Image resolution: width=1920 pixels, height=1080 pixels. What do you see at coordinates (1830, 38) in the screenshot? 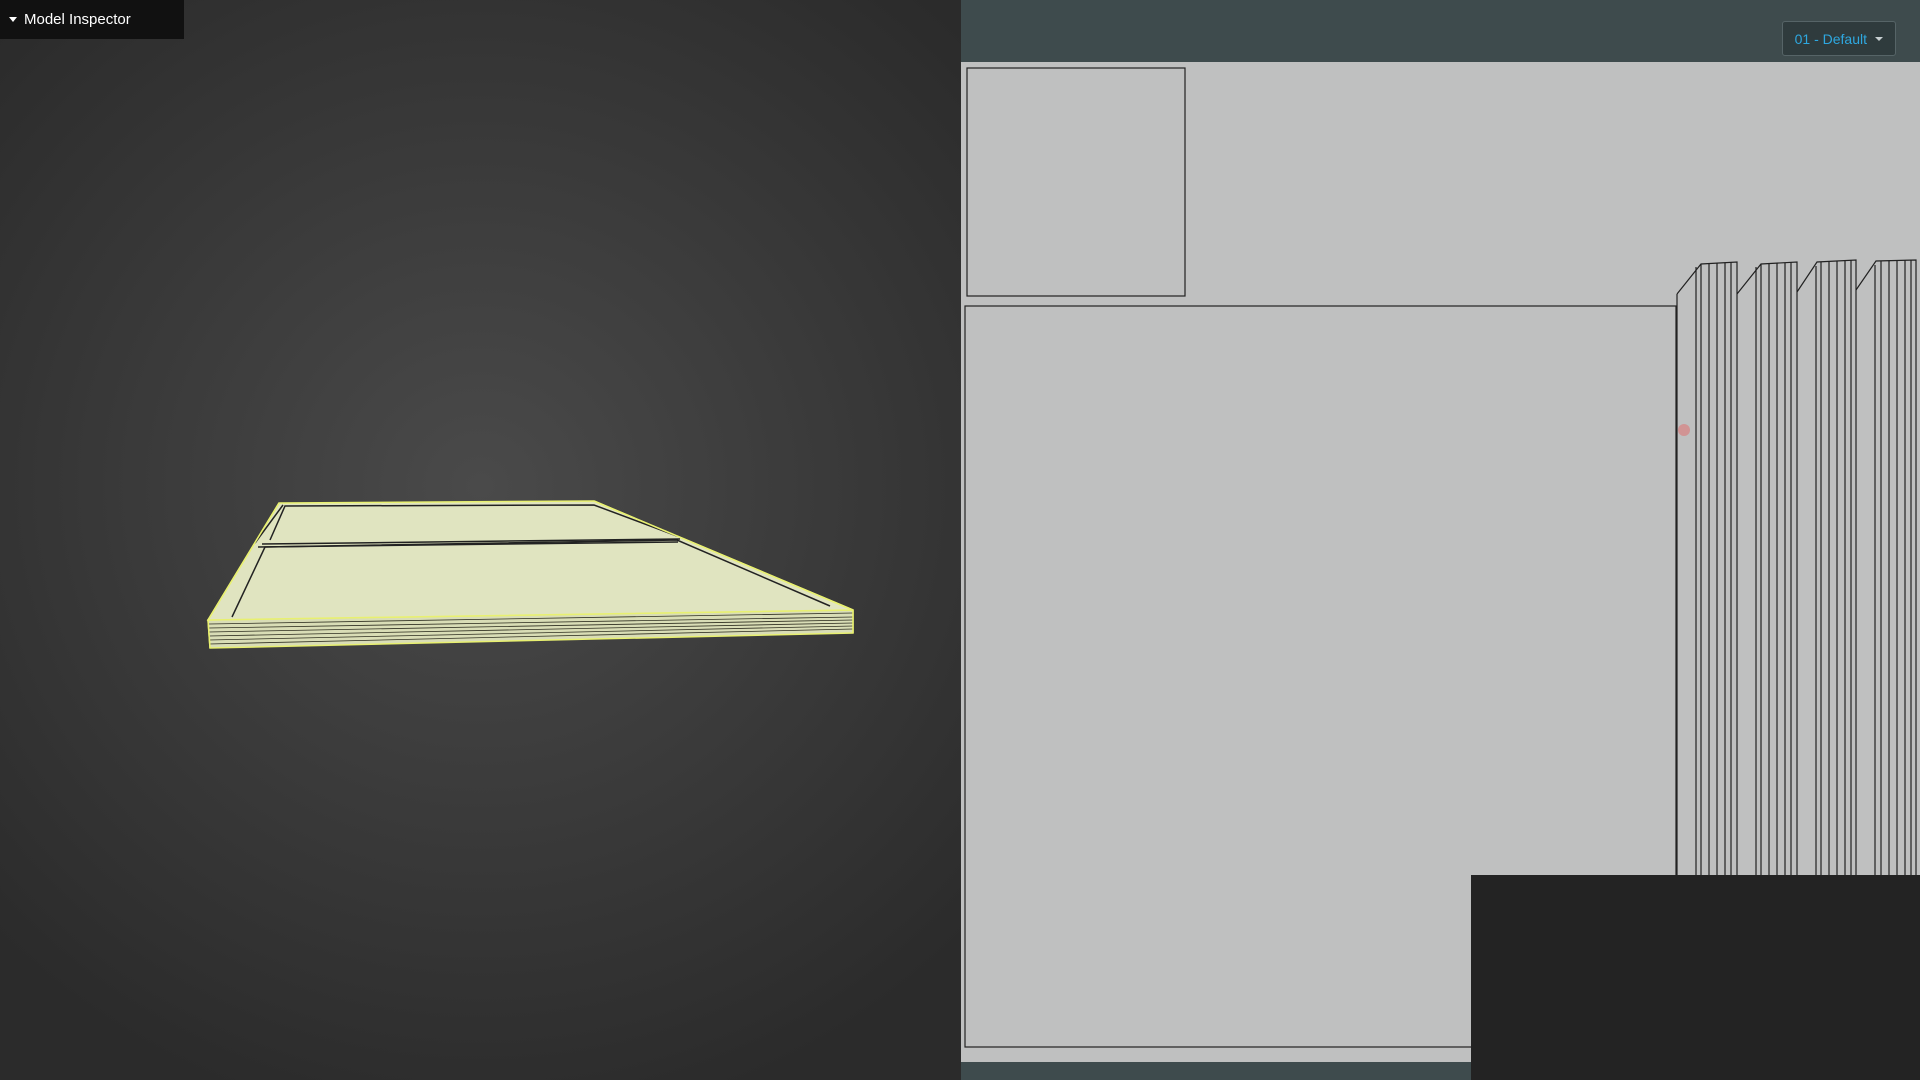
I see `material-dropdown-value: 01 - Default` at bounding box center [1830, 38].